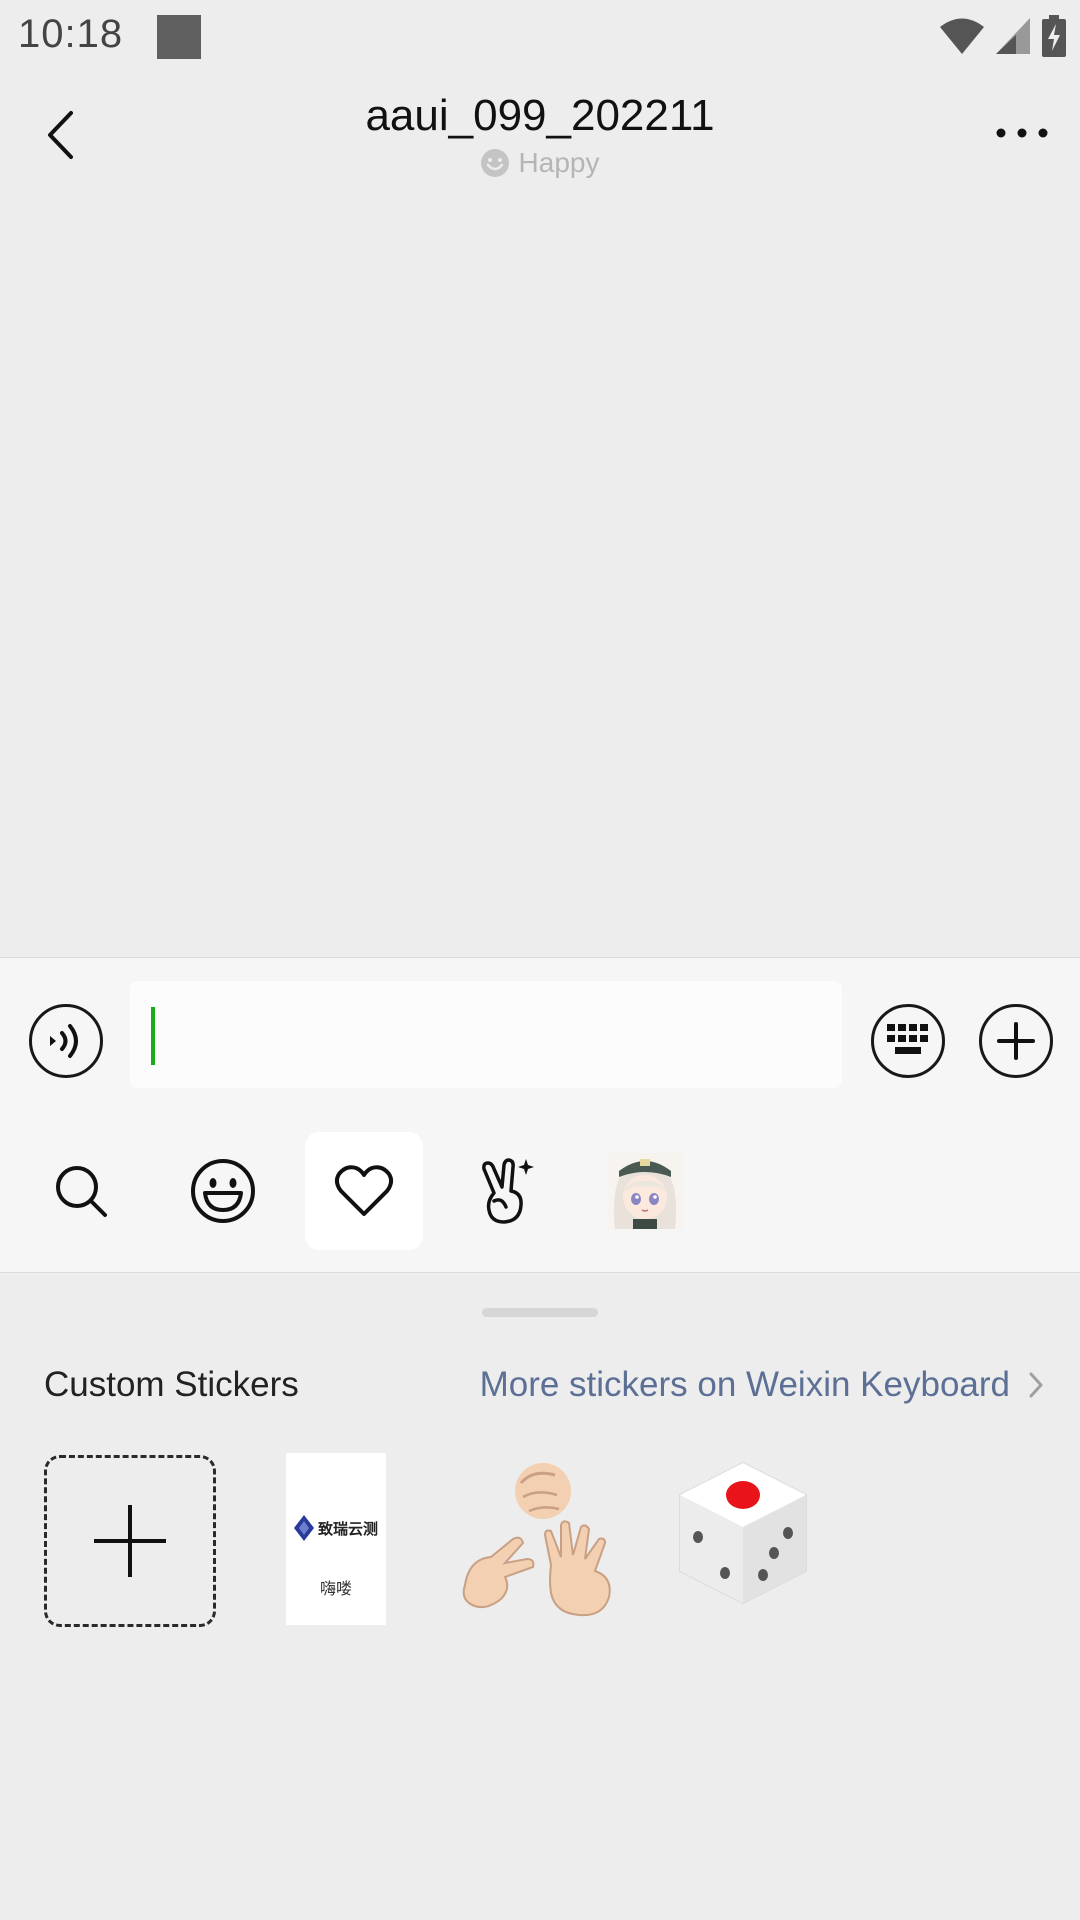 The image size is (1080, 1920). What do you see at coordinates (347, 1529) in the screenshot?
I see `doc-logo-text: 致瑞云测` at bounding box center [347, 1529].